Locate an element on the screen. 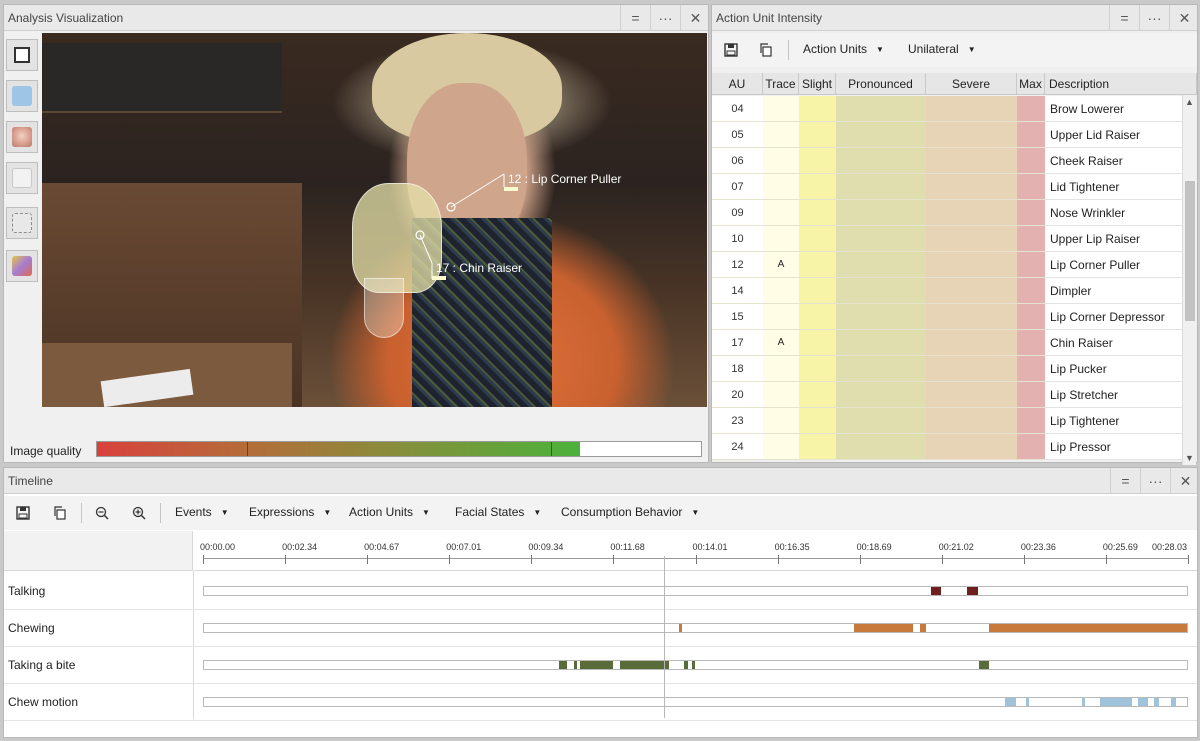 The image size is (1200, 741). face-points-icon is located at coordinates (22, 223).